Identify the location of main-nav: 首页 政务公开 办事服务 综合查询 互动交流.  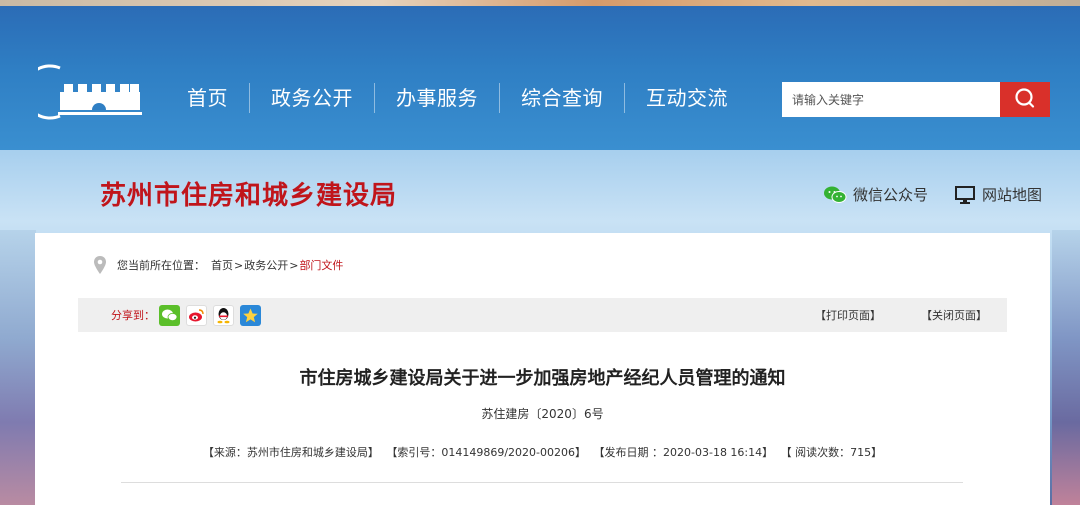
(457, 98).